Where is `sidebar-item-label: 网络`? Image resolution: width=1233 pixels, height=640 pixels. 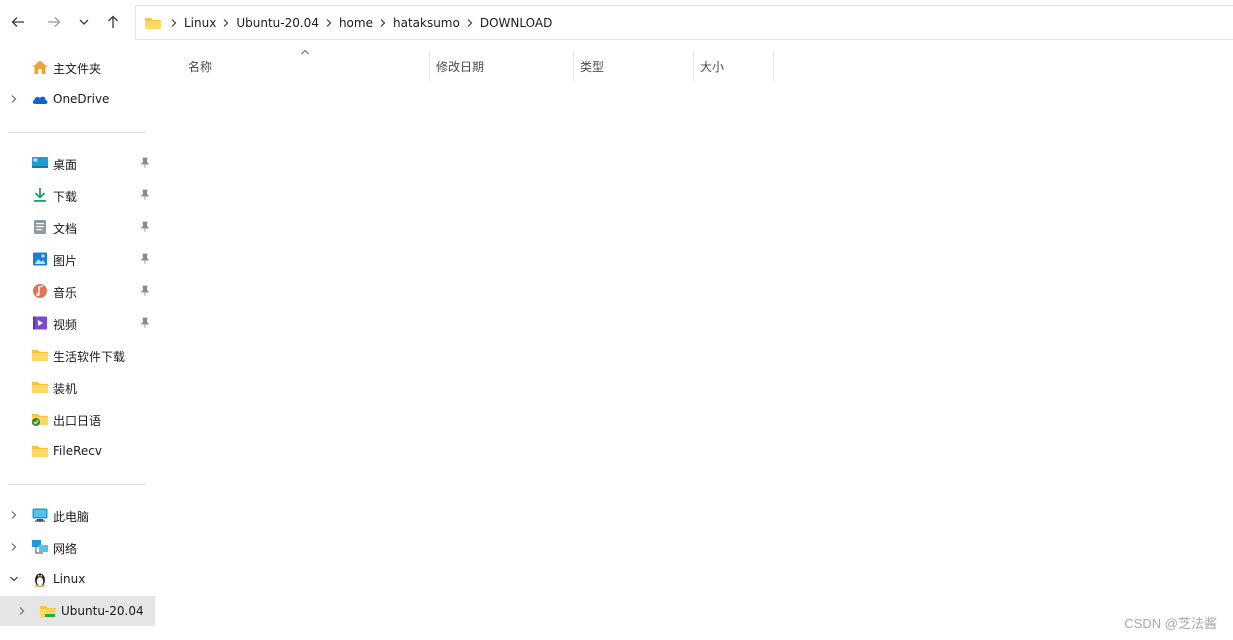
sidebar-item-label: 网络 is located at coordinates (65, 549).